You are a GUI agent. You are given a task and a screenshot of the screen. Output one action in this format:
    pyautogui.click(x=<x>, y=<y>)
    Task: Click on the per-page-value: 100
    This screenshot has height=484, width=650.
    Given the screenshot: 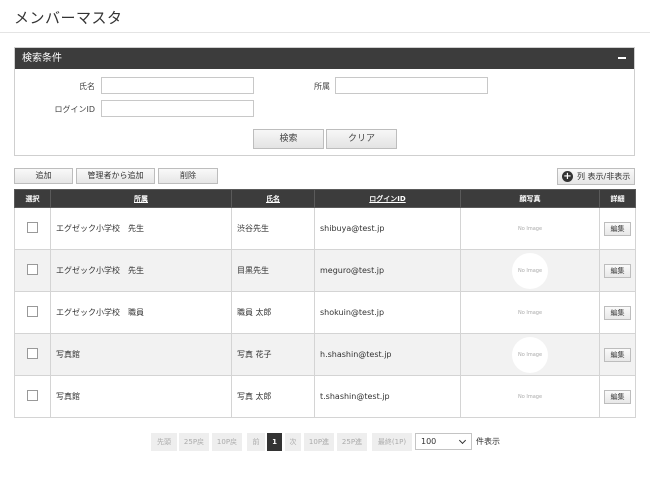 What is the action you would take?
    pyautogui.click(x=429, y=441)
    